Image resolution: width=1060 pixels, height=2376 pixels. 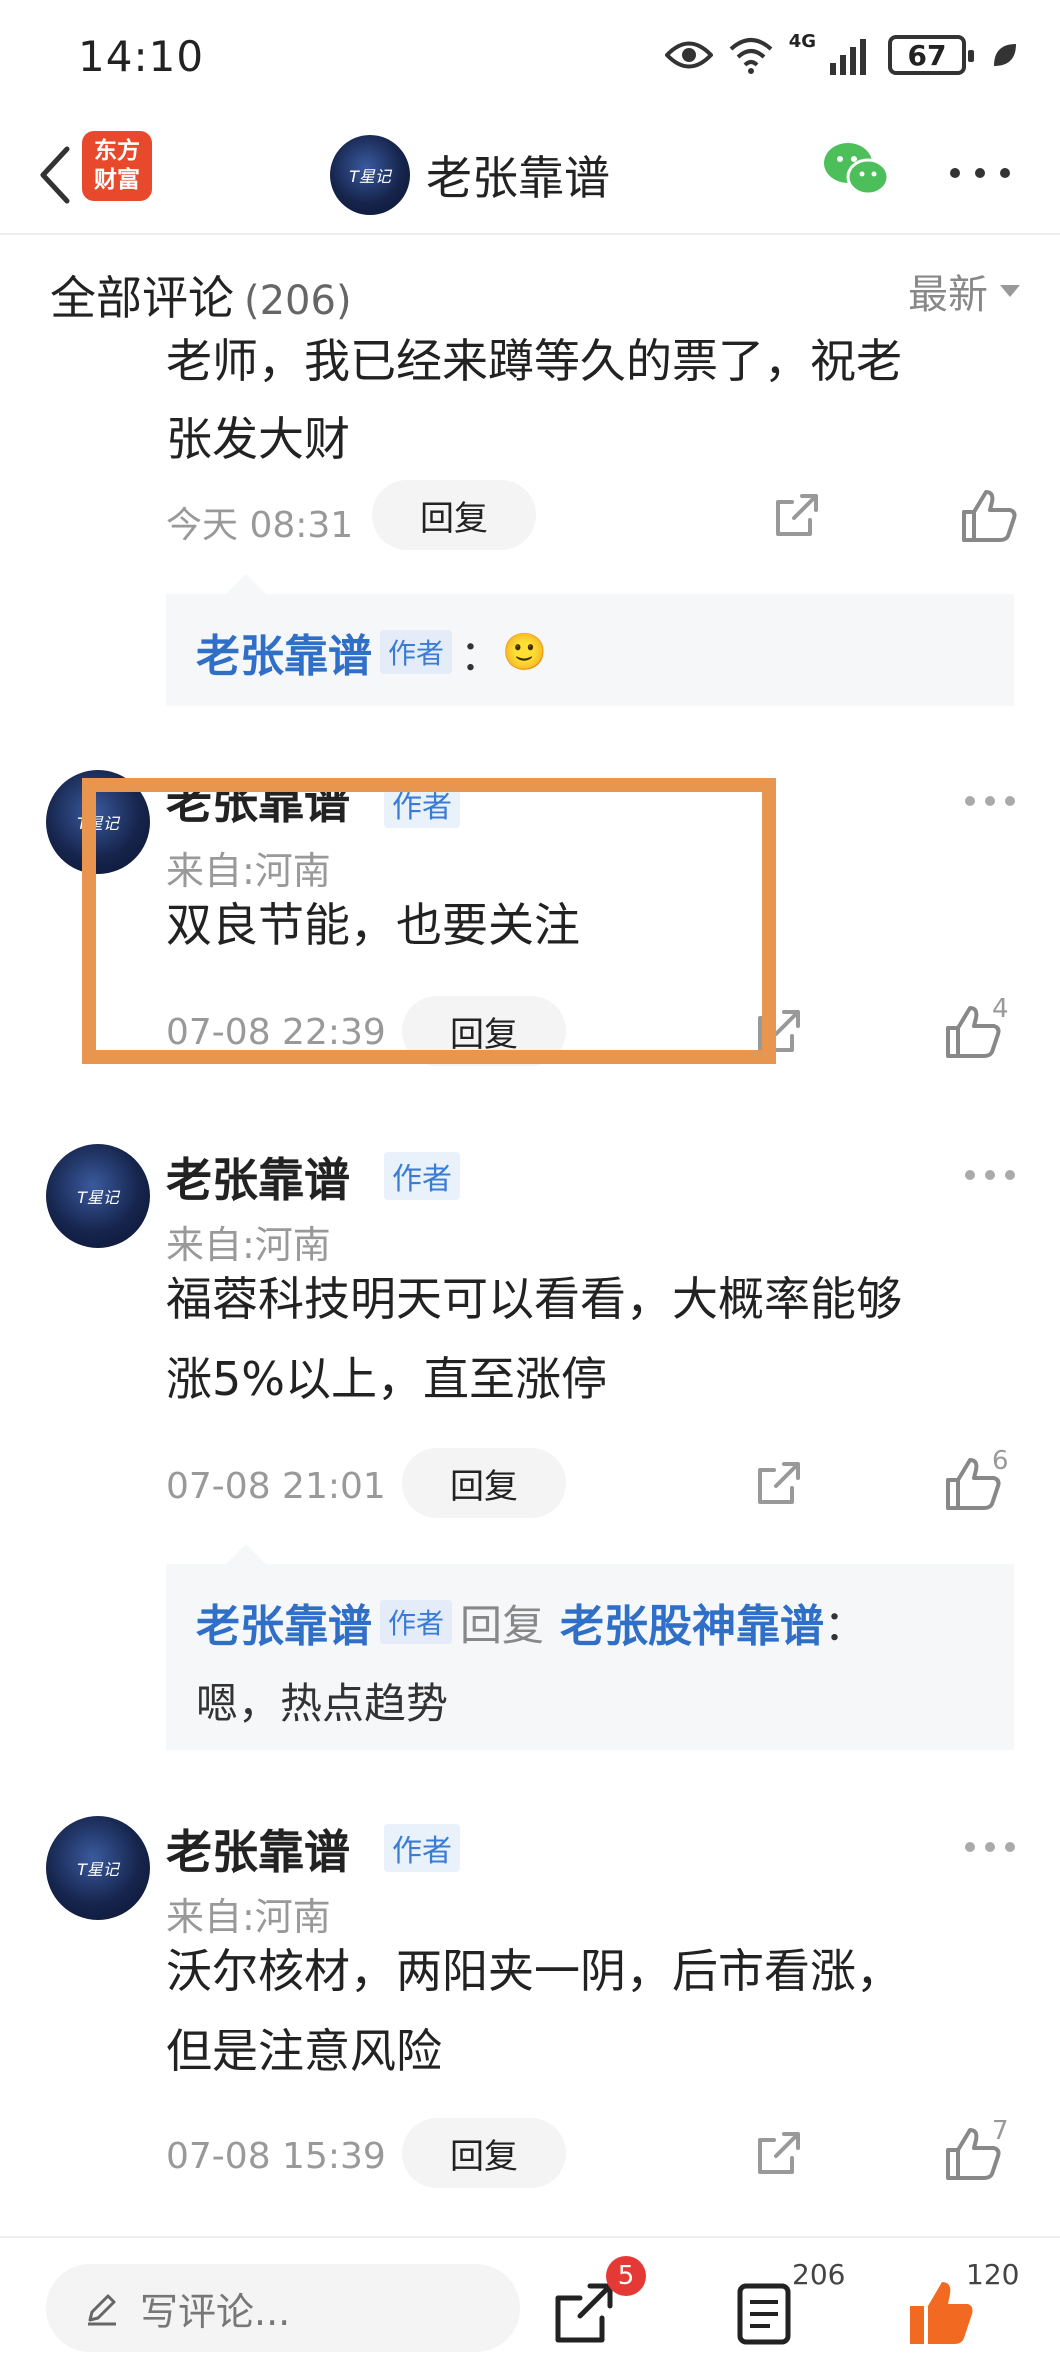 I want to click on battery-indicator: 67, so click(x=931, y=55).